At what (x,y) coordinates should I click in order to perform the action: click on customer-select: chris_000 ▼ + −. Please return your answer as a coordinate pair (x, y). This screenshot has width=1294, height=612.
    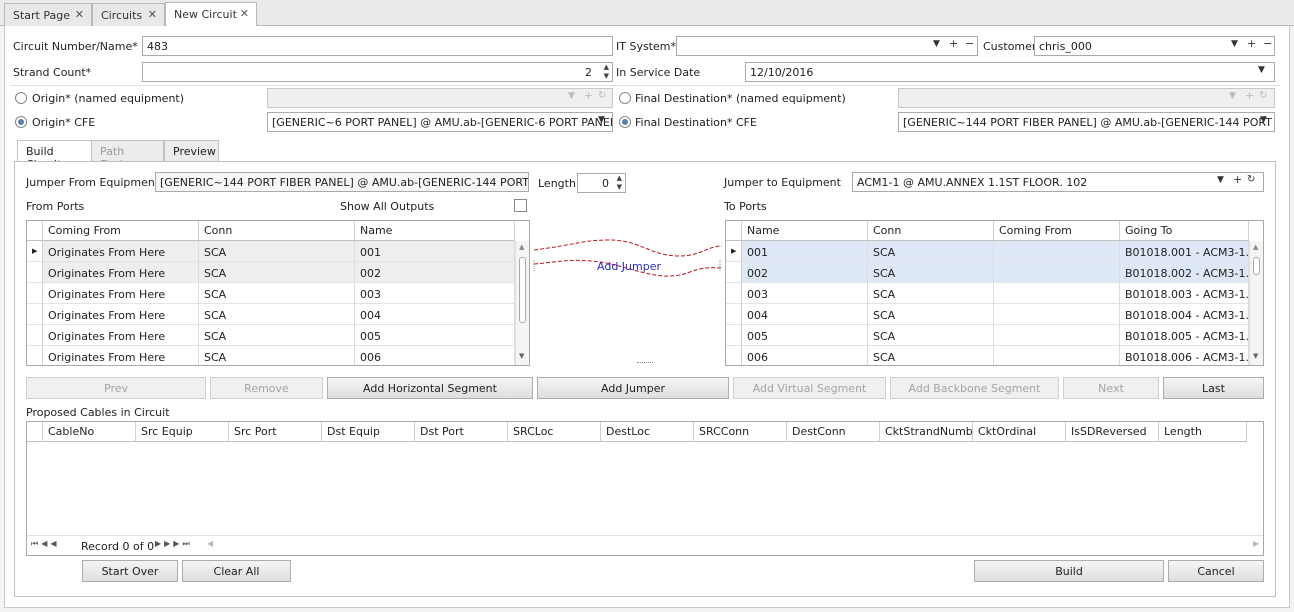
    Looking at the image, I should click on (1154, 46).